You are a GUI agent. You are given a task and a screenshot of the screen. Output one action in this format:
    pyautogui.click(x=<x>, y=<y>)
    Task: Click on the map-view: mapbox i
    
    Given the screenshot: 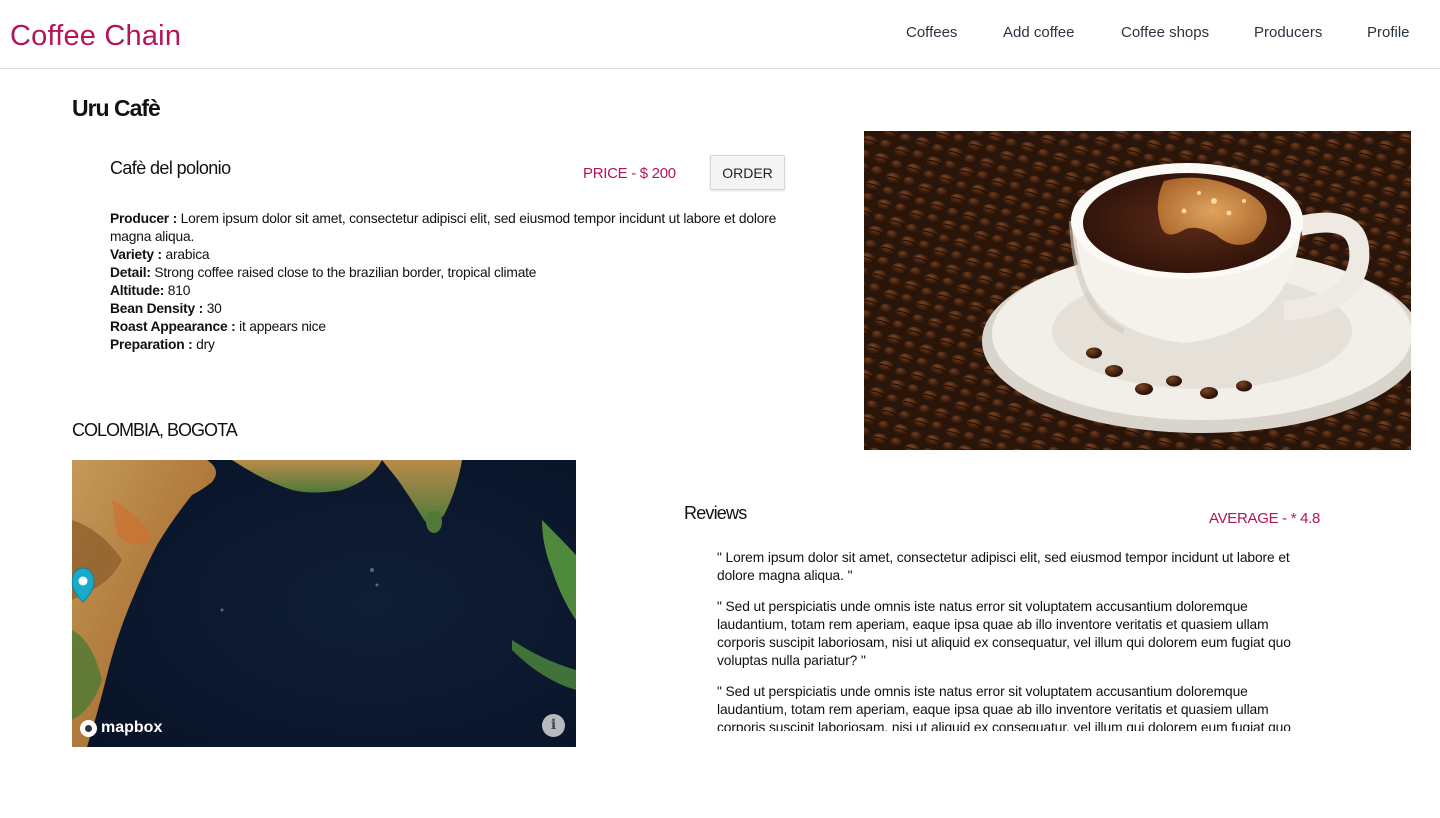 What is the action you would take?
    pyautogui.click(x=324, y=603)
    